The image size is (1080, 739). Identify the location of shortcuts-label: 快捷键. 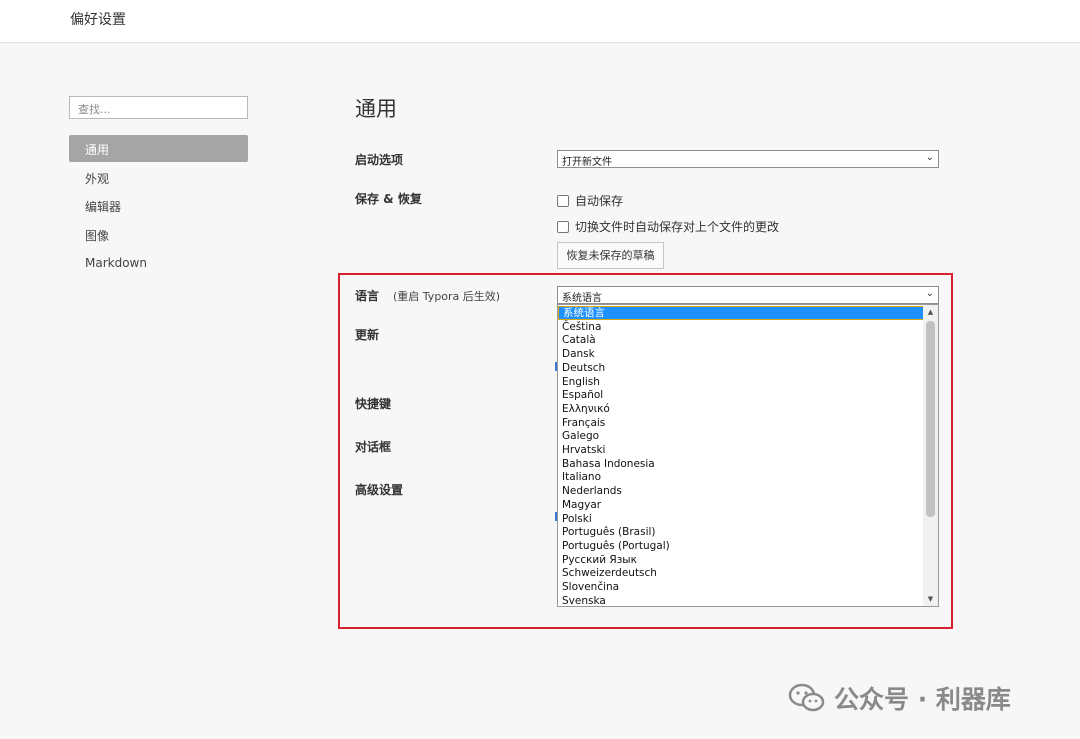
(373, 404).